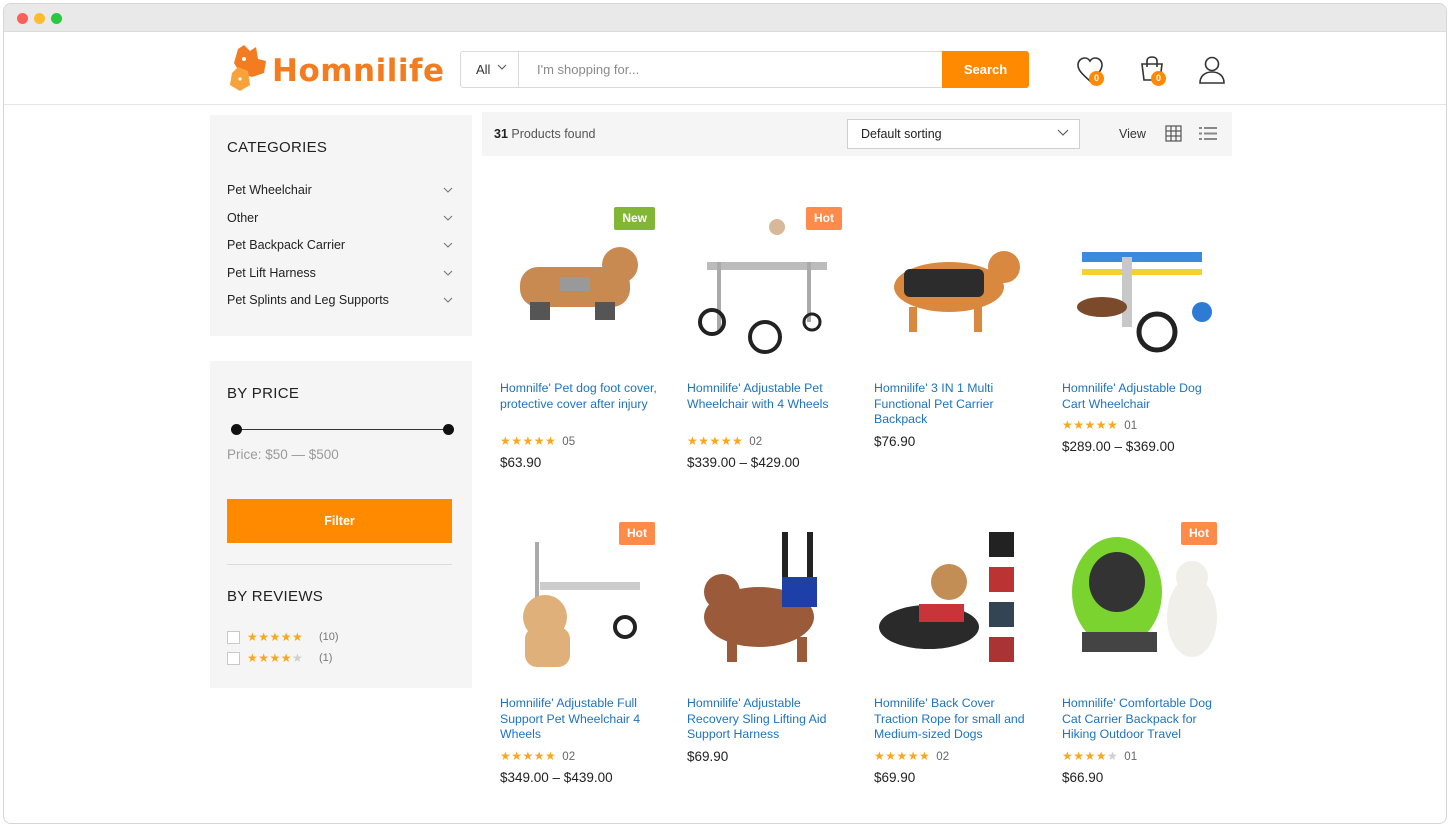 The height and width of the screenshot is (827, 1450). Describe the element at coordinates (243, 218) in the screenshot. I see `category-label: Other` at that location.